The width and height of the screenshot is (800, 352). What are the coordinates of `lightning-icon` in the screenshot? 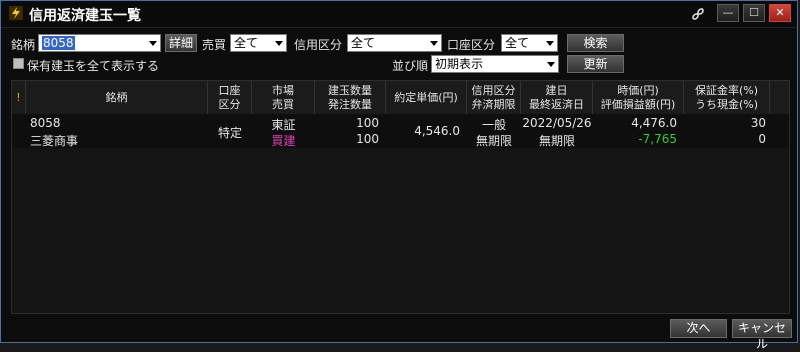 It's located at (16, 13).